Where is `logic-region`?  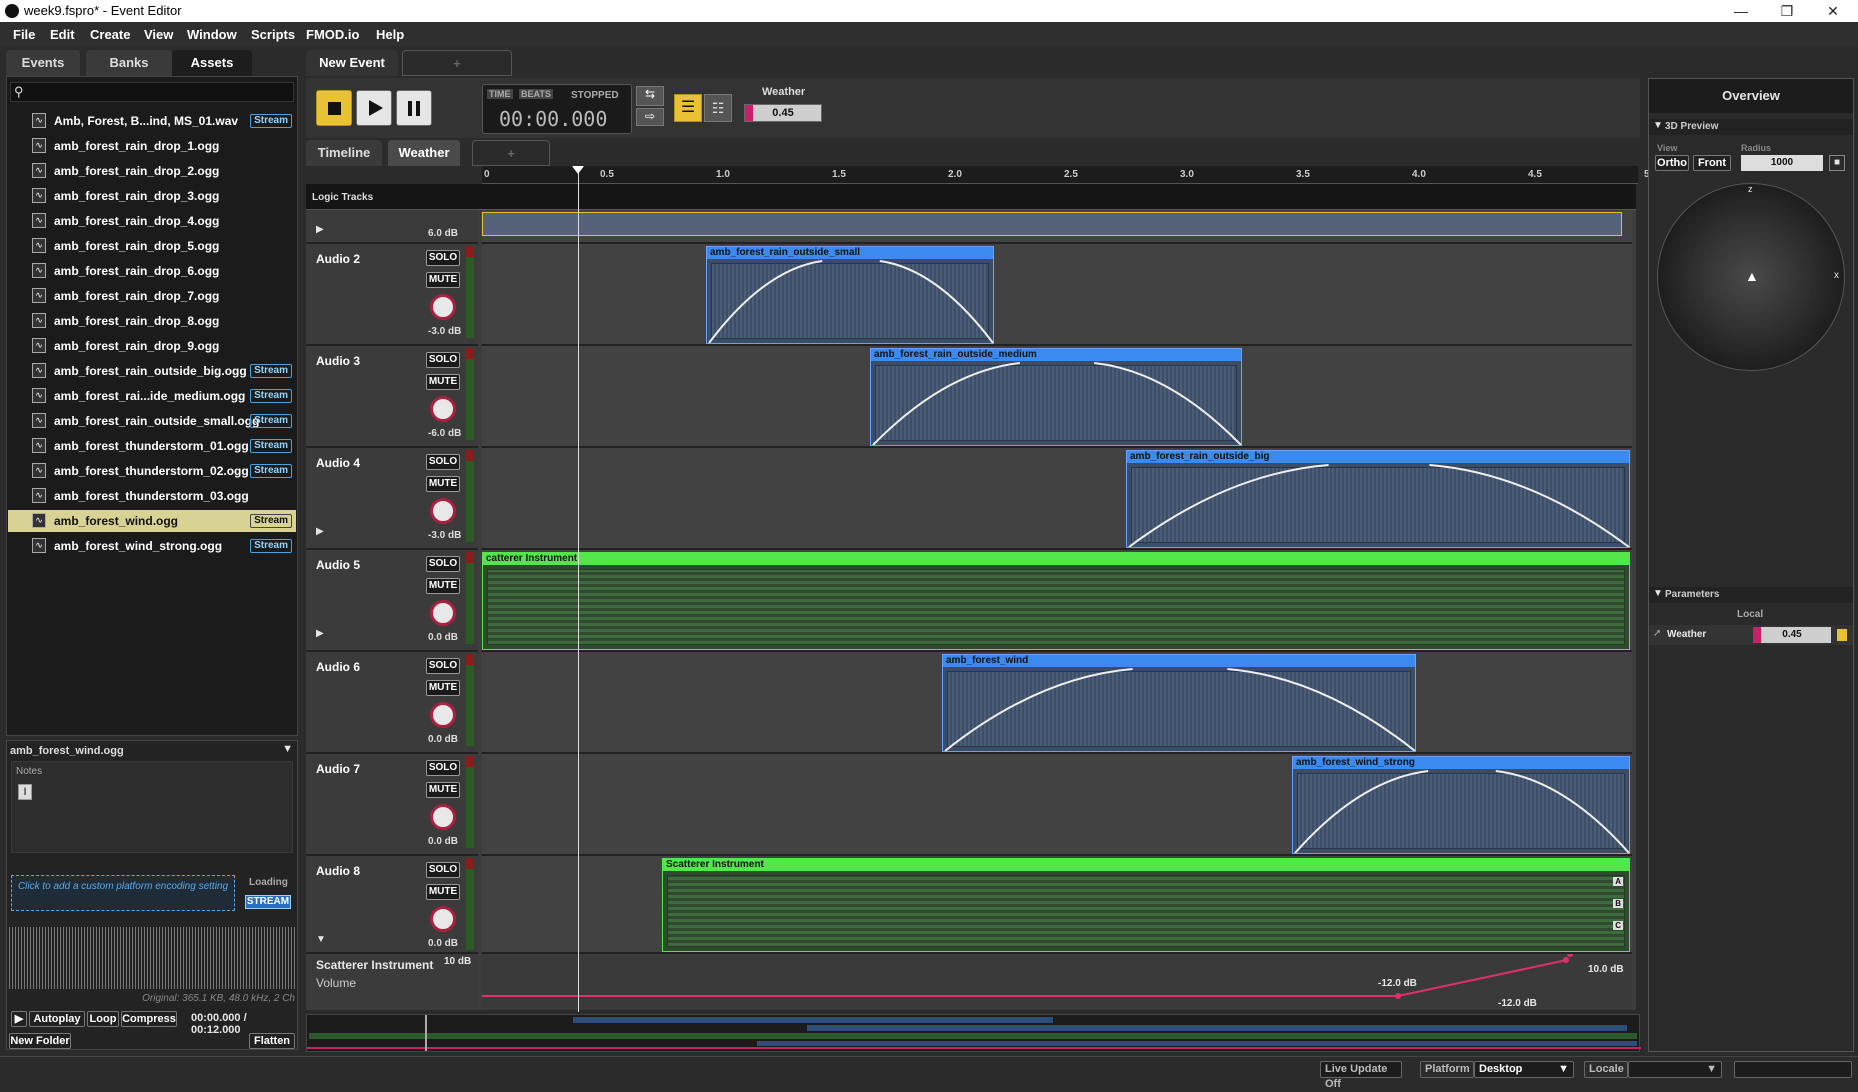
logic-region is located at coordinates (1052, 224).